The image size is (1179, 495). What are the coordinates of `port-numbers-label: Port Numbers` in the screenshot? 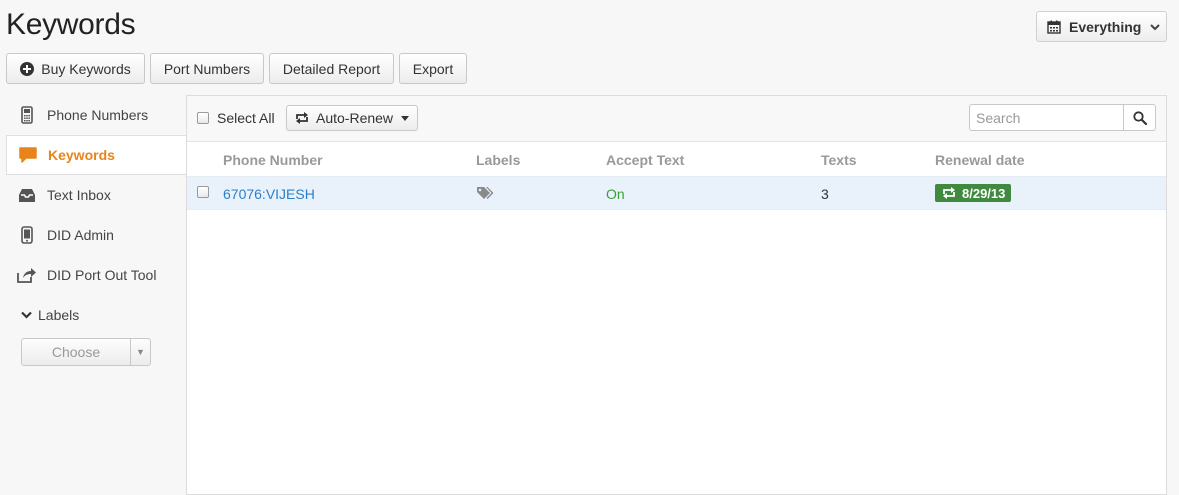 It's located at (207, 68).